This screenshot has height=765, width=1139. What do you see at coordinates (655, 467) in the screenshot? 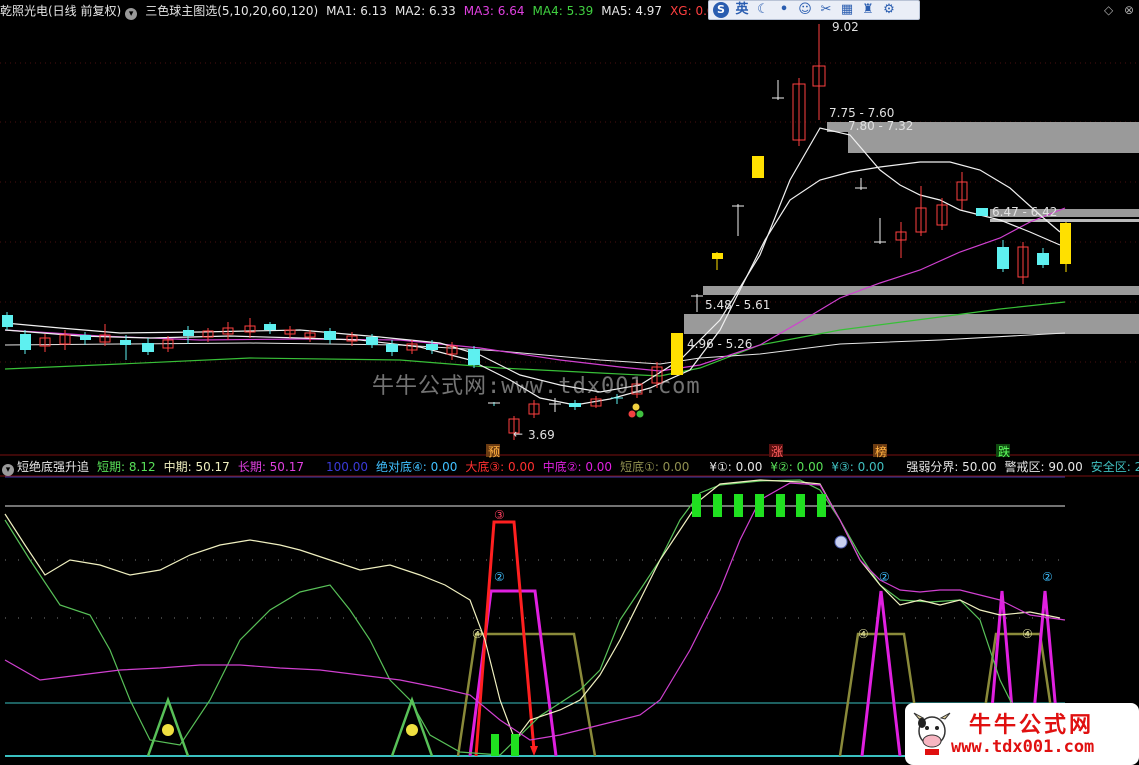
I see `short-bottom-value: 短底①: 0.00` at bounding box center [655, 467].